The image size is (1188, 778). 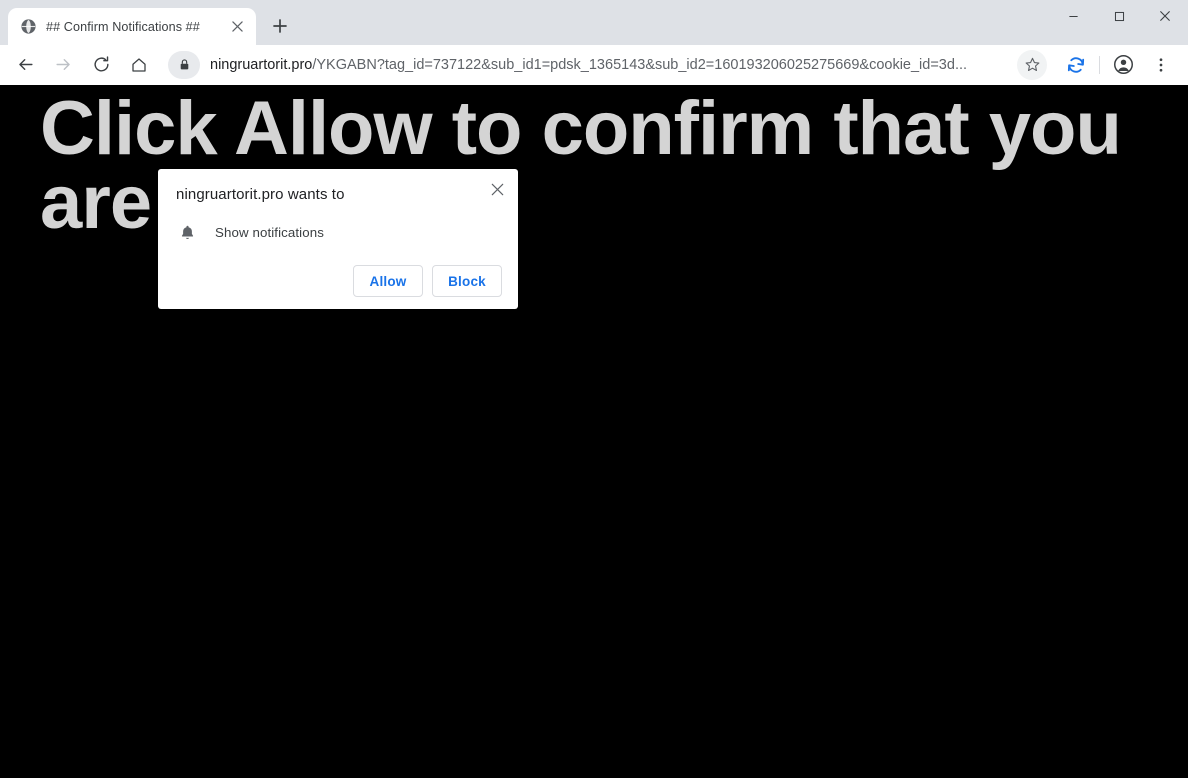 I want to click on permission-dialog-title: ningruartorit.pro wants to, so click(x=260, y=194).